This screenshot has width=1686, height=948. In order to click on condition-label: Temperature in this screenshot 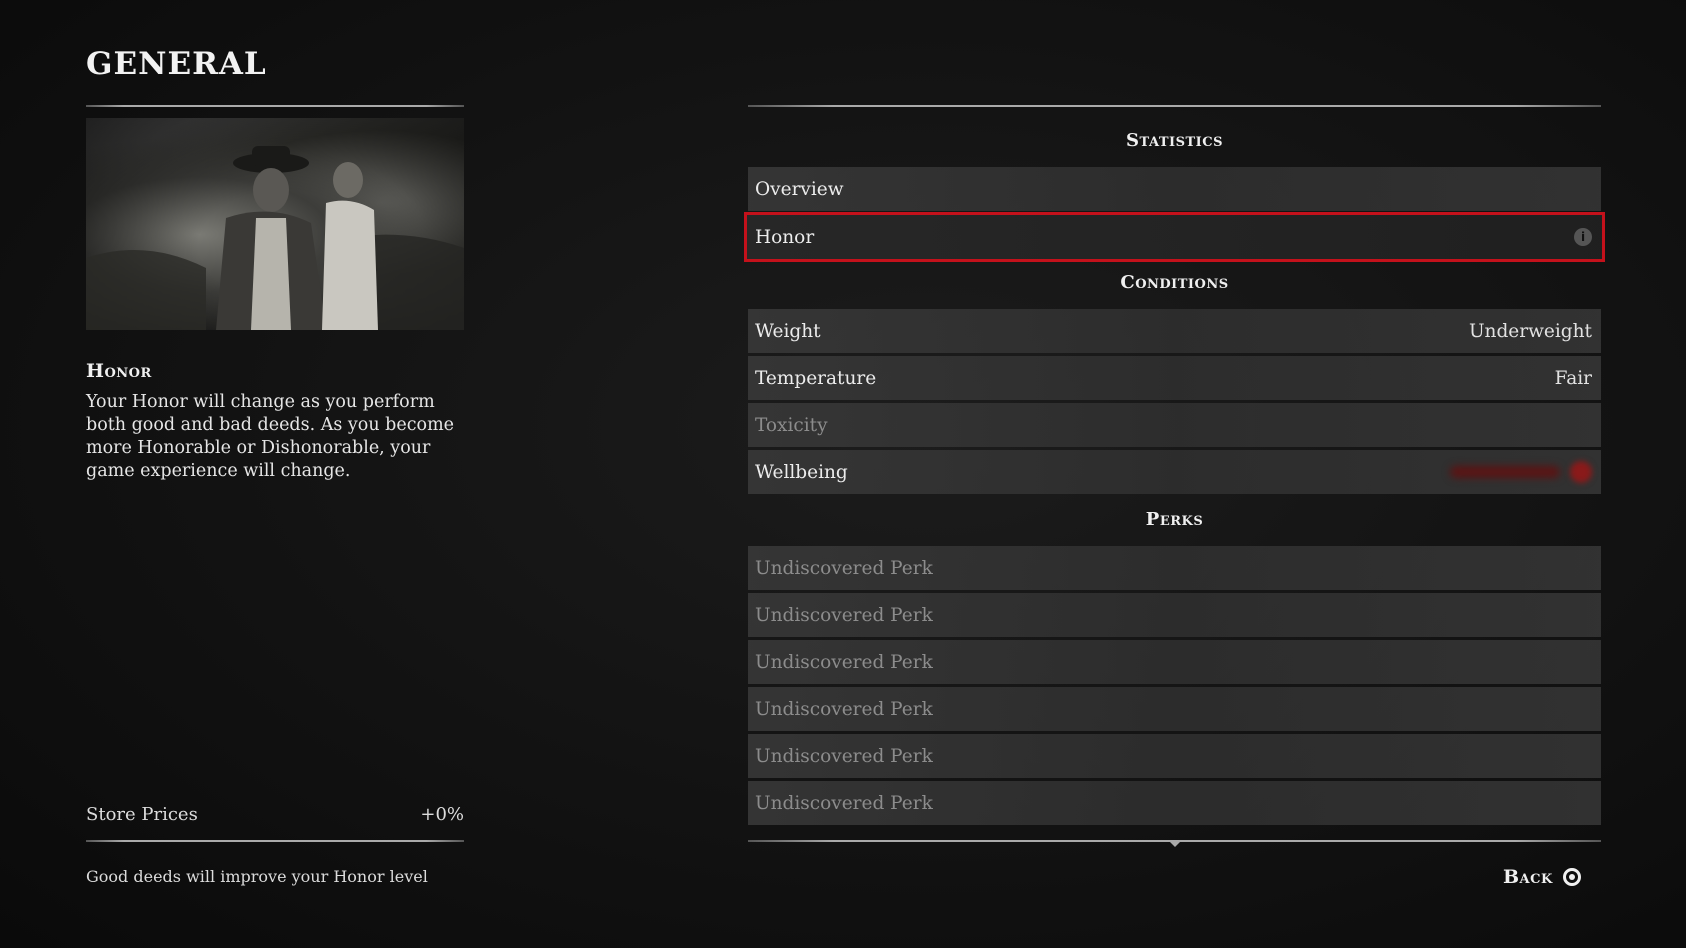, I will do `click(816, 378)`.